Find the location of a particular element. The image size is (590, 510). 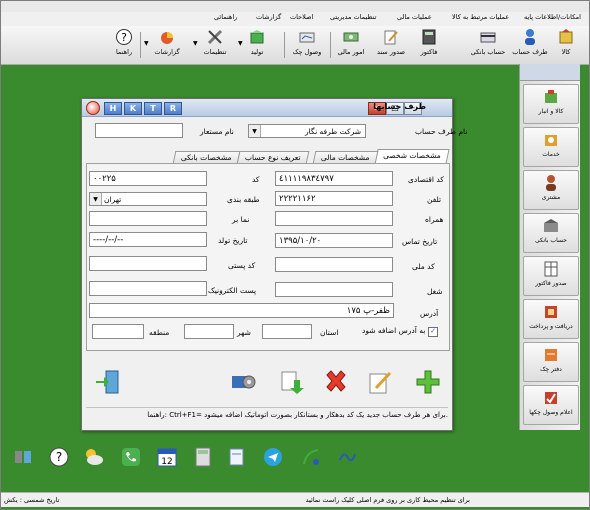

contact-date-label: تاریخ تماس is located at coordinates (420, 241).